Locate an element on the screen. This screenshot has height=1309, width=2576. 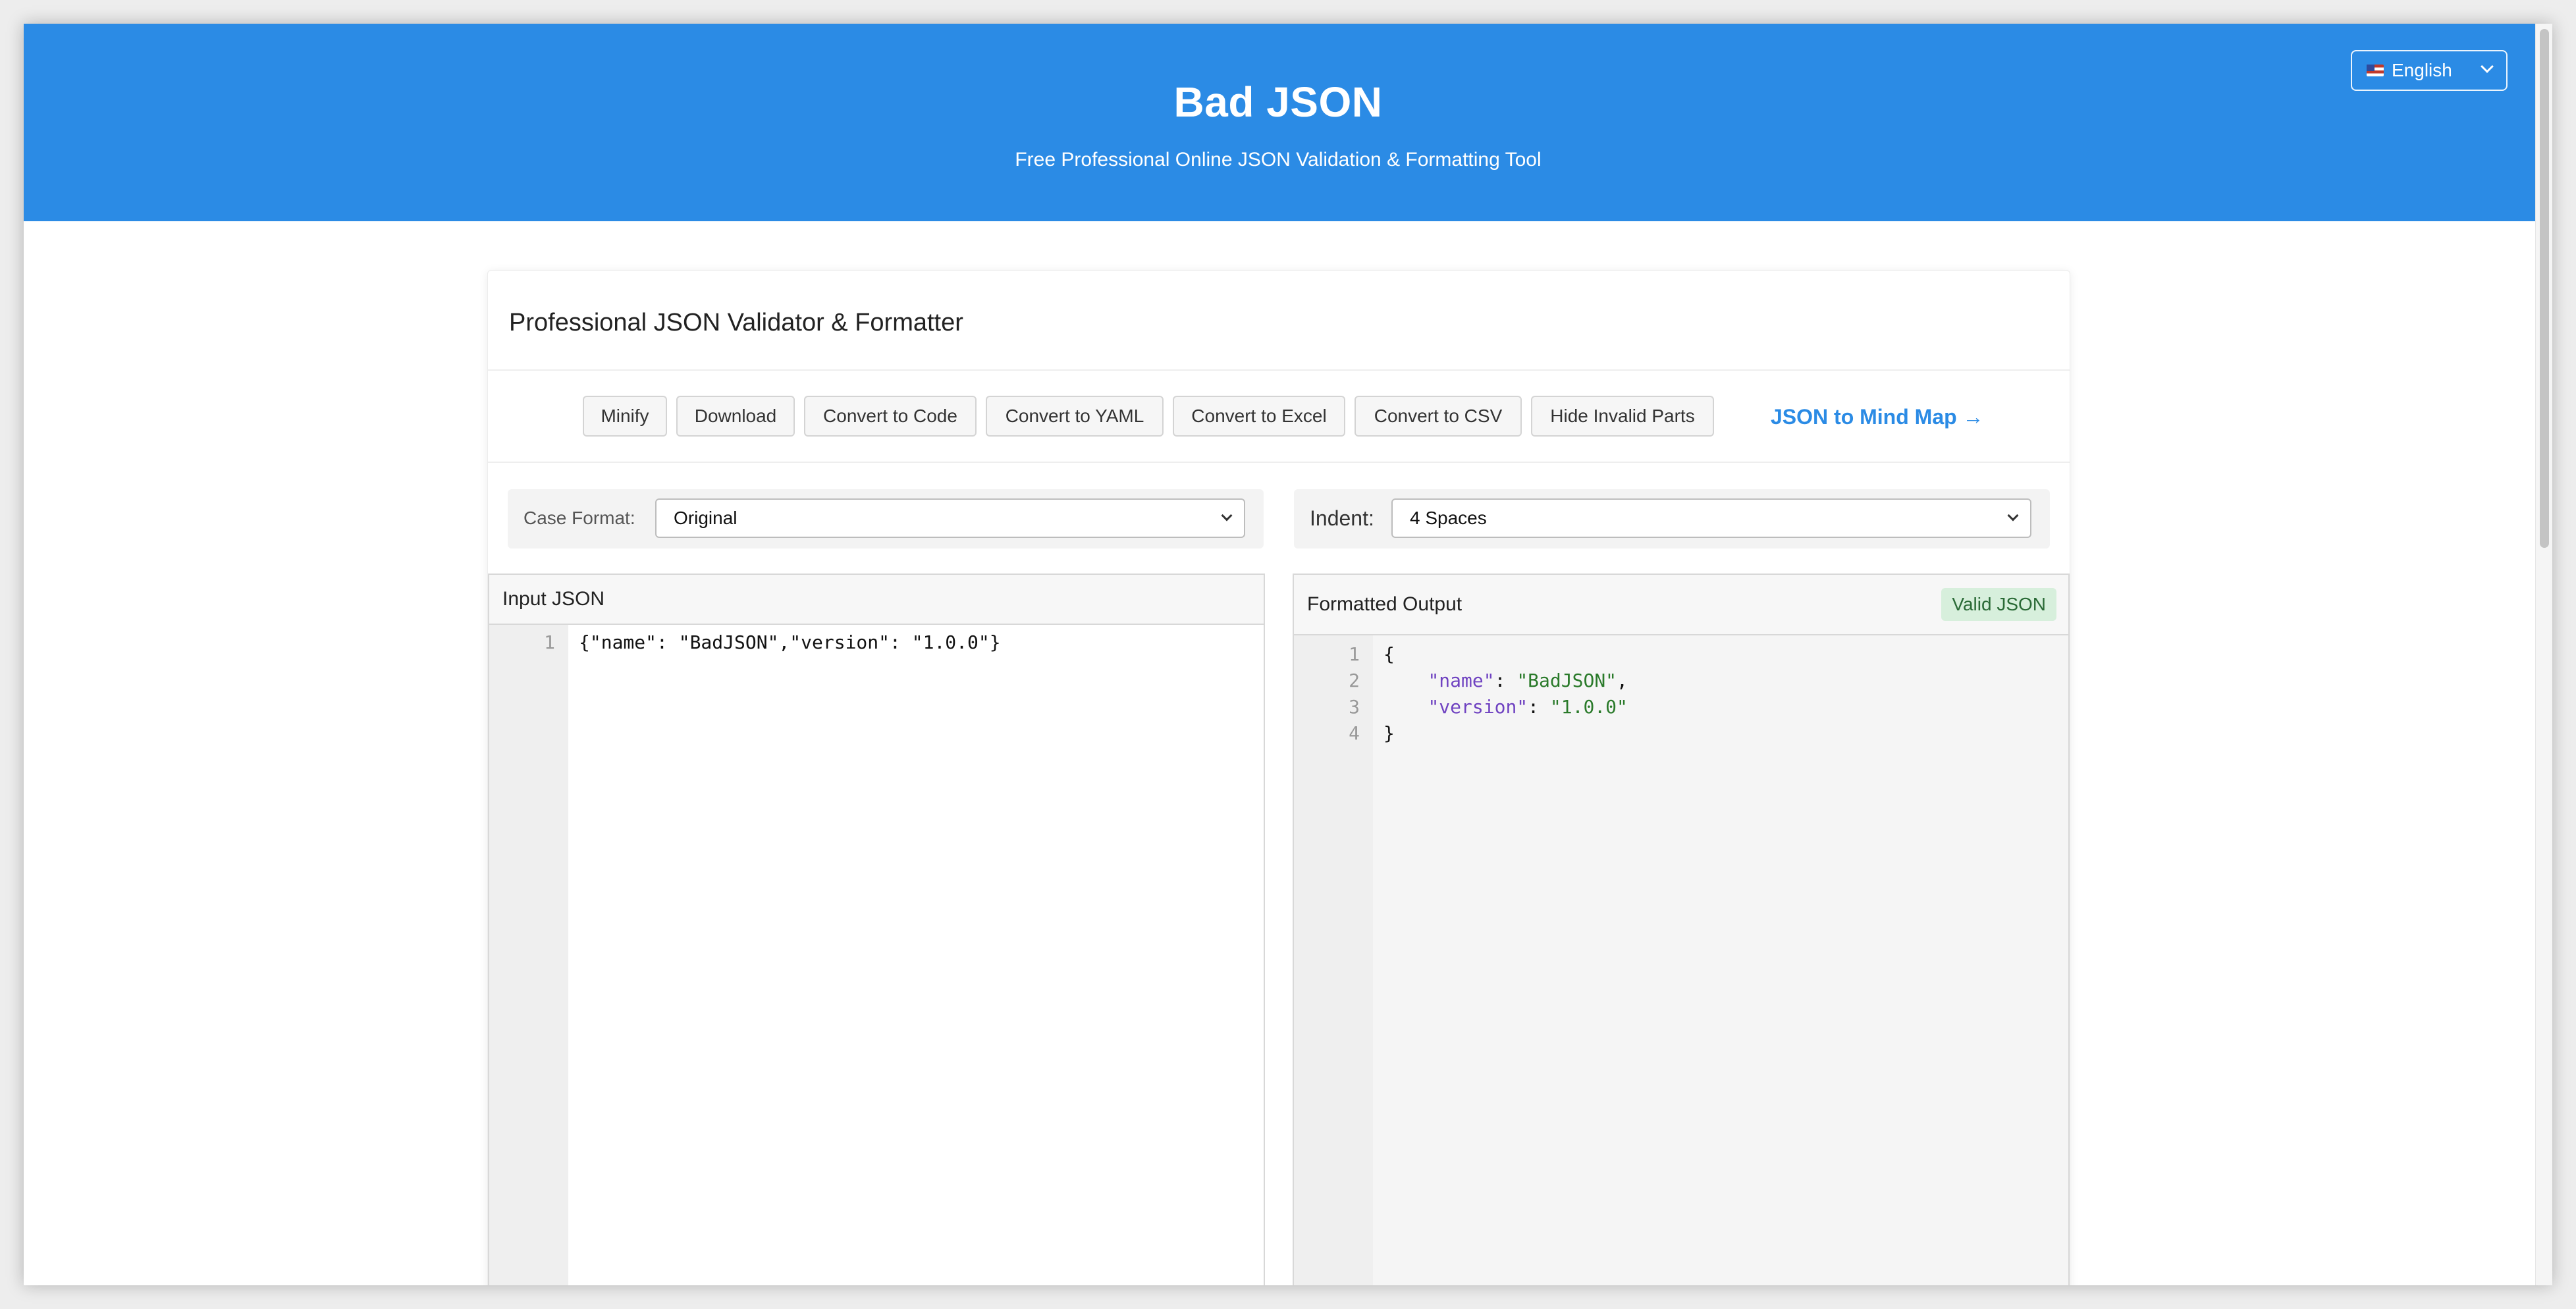
convert-to-excel-button: Convert to Excel is located at coordinates (1259, 417).